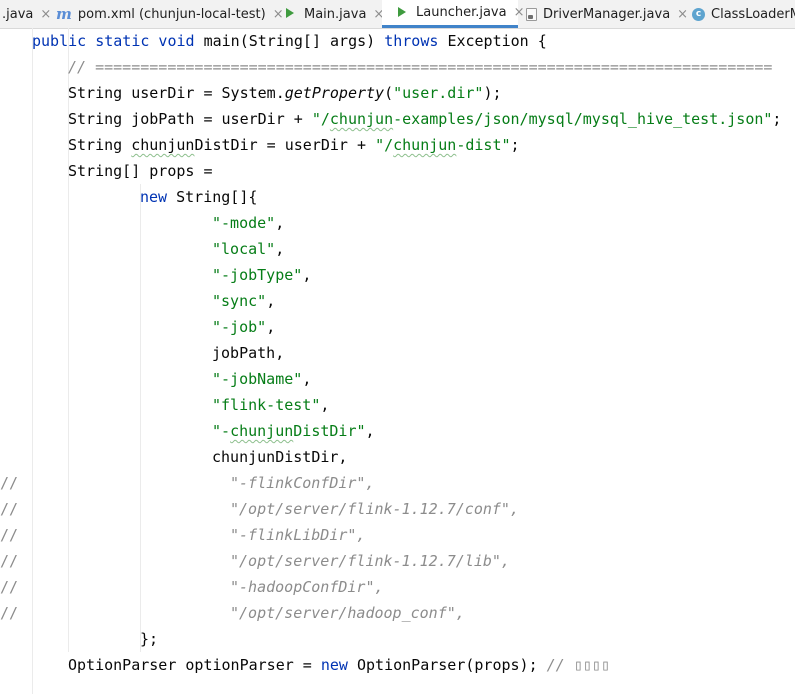 The height and width of the screenshot is (694, 795). What do you see at coordinates (293, 431) in the screenshot?
I see `code-line-arg: "-chunjunDistDir",` at bounding box center [293, 431].